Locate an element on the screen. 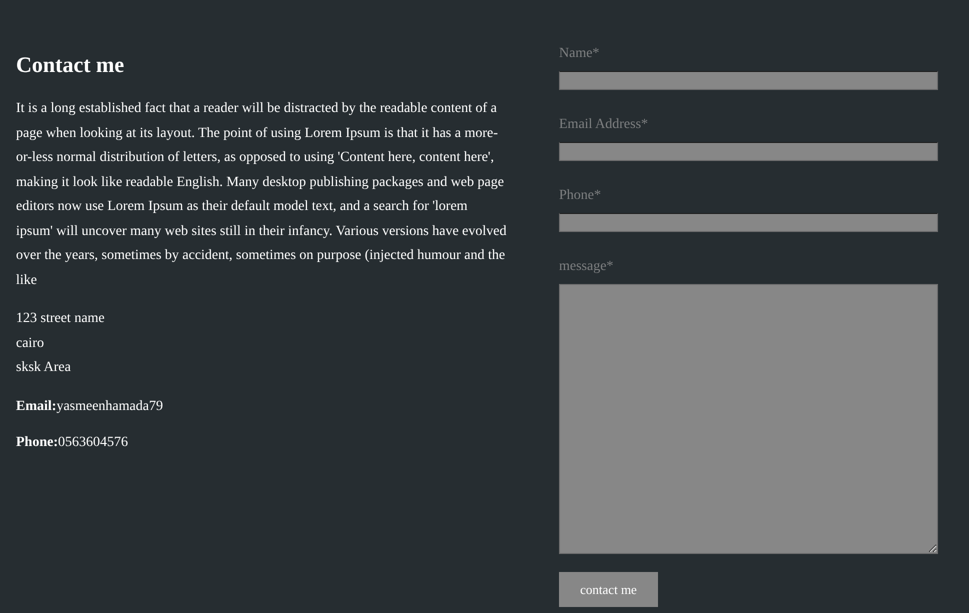  address-line: sksk Area is located at coordinates (43, 367).